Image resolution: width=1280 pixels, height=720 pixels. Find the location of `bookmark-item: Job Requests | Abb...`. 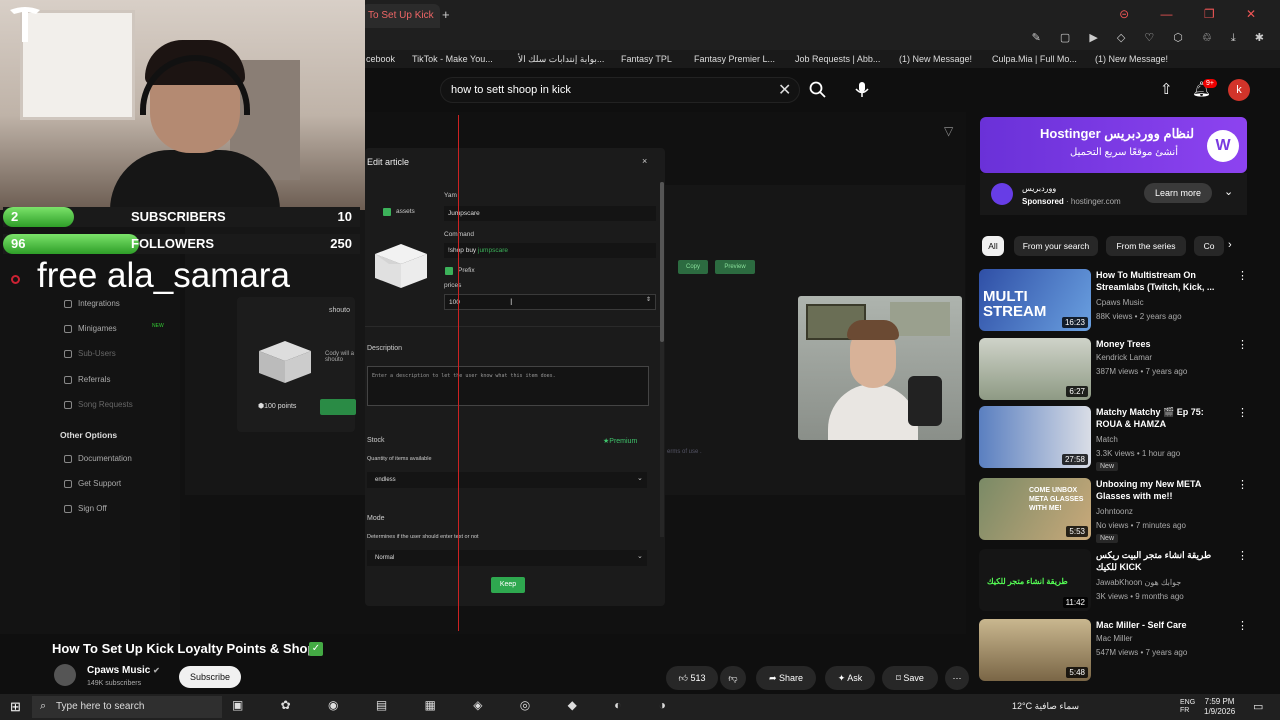

bookmark-item: Job Requests | Abb... is located at coordinates (837, 59).